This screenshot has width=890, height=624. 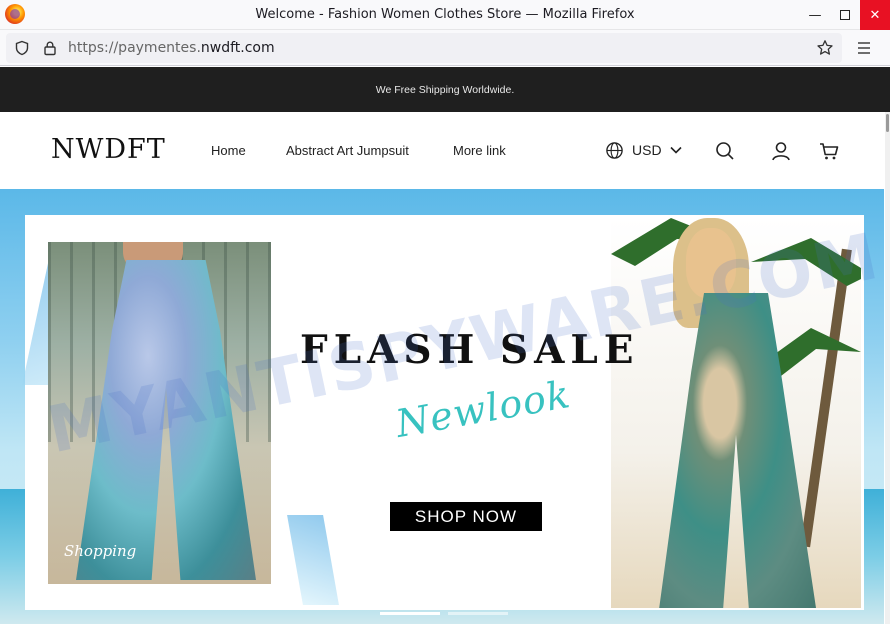 What do you see at coordinates (424, 48) in the screenshot?
I see `address-bar: https://paymentes.nwdft.com` at bounding box center [424, 48].